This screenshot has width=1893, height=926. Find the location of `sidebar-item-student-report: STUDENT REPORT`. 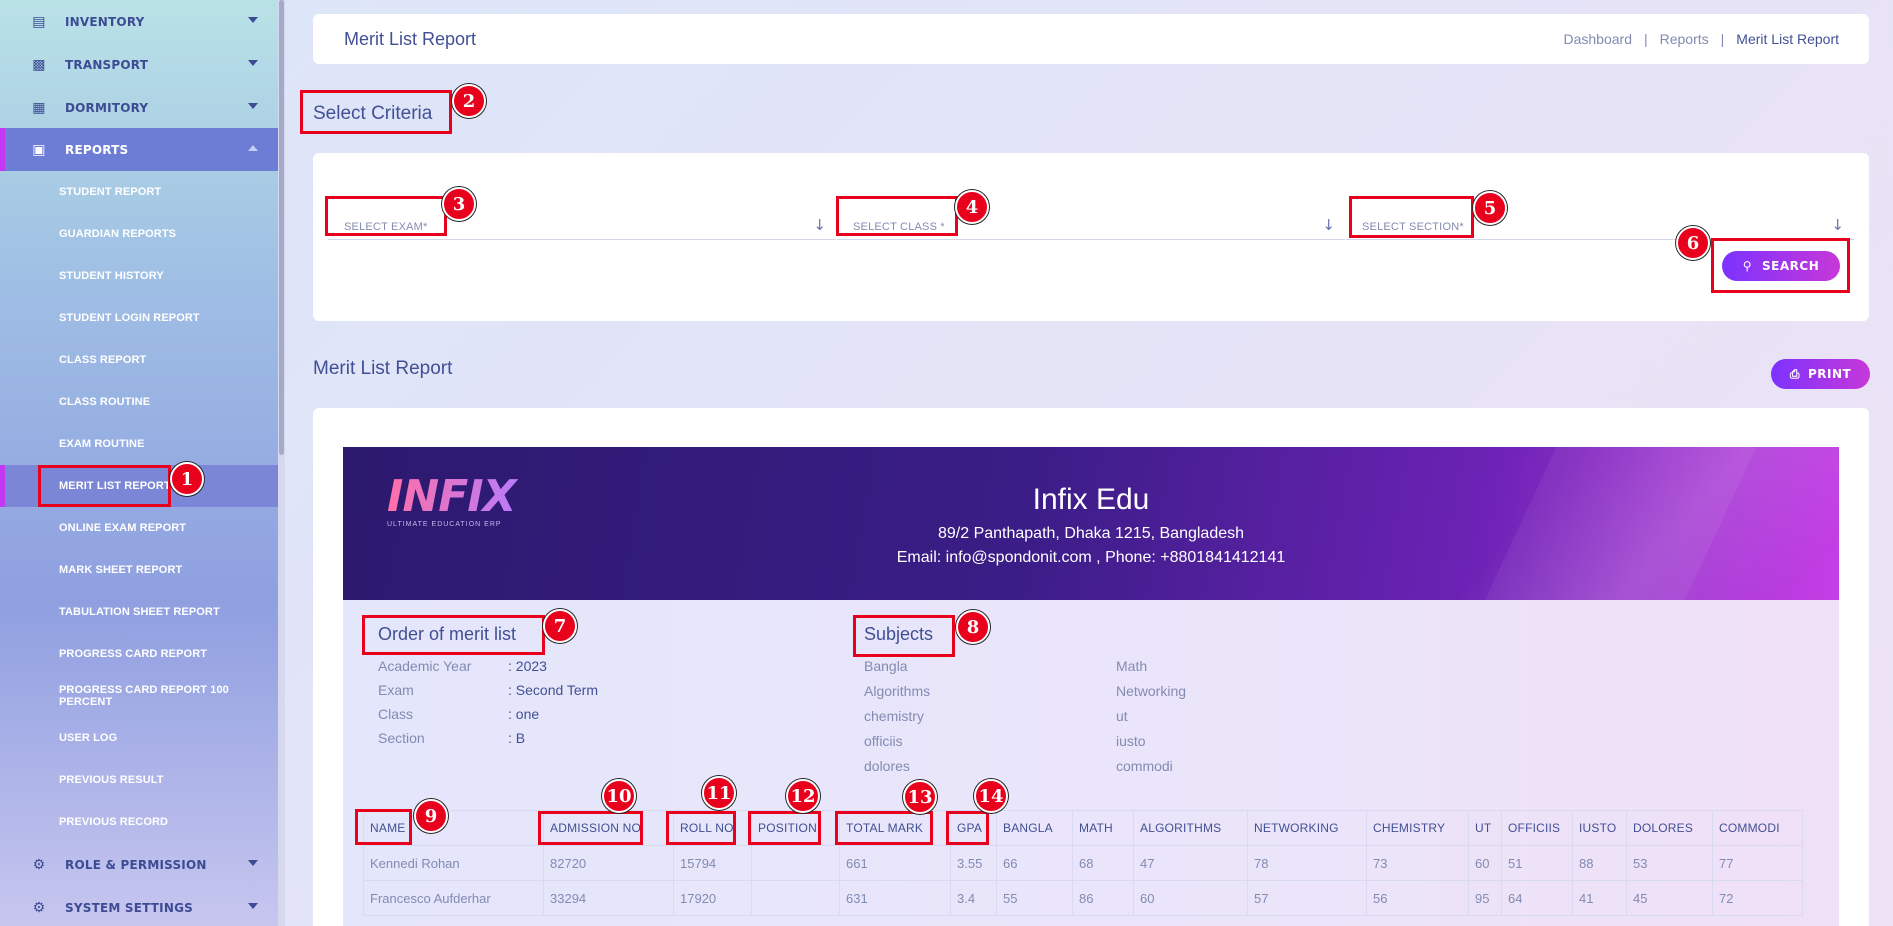

sidebar-item-student-report: STUDENT REPORT is located at coordinates (139, 192).